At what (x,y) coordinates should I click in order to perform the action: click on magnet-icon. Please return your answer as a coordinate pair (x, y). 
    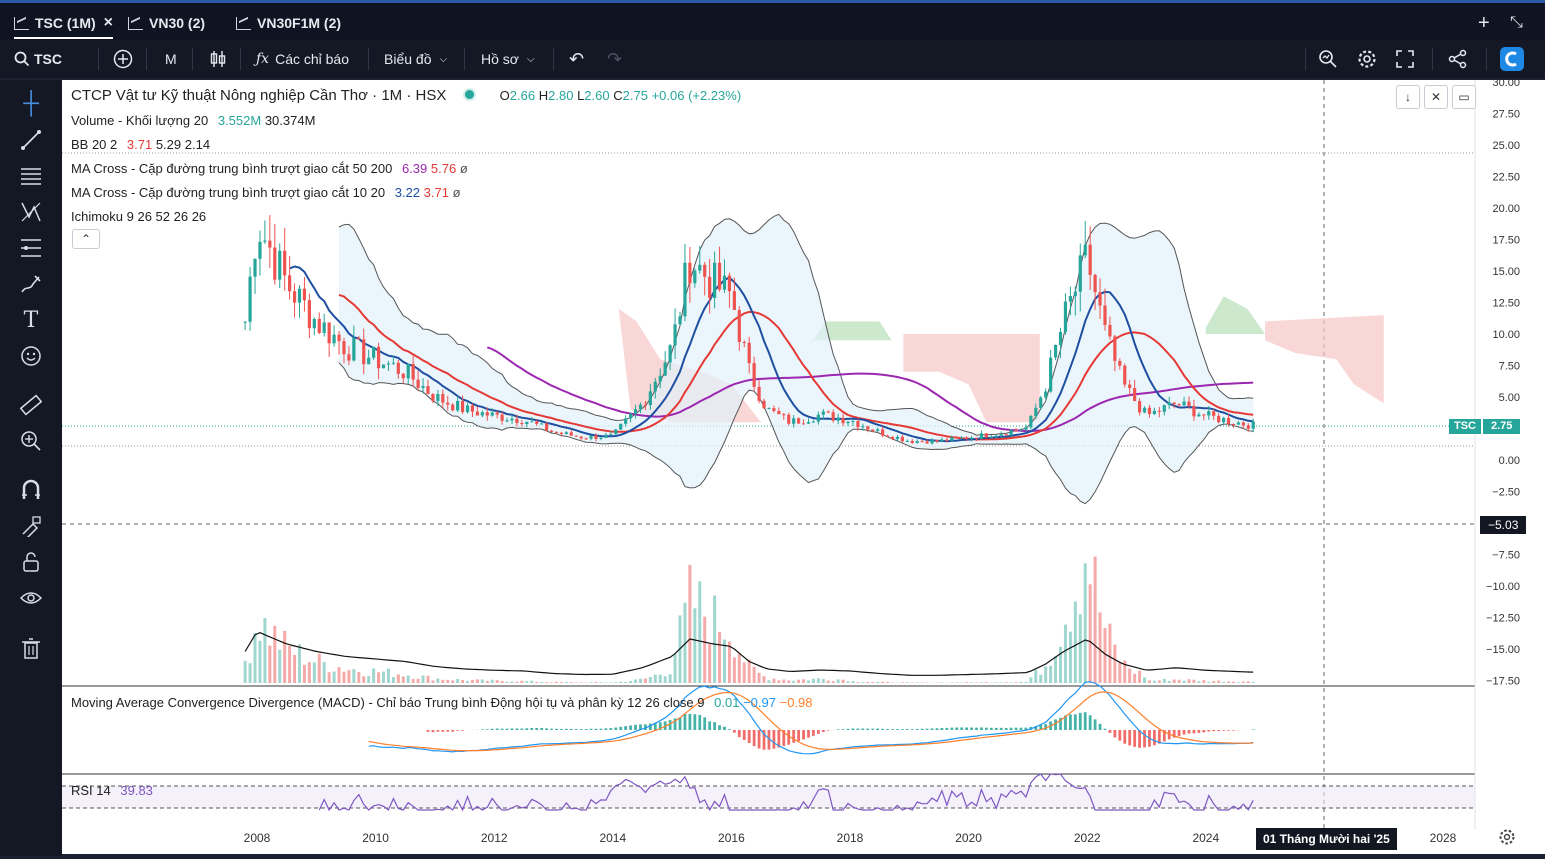
    Looking at the image, I should click on (31, 490).